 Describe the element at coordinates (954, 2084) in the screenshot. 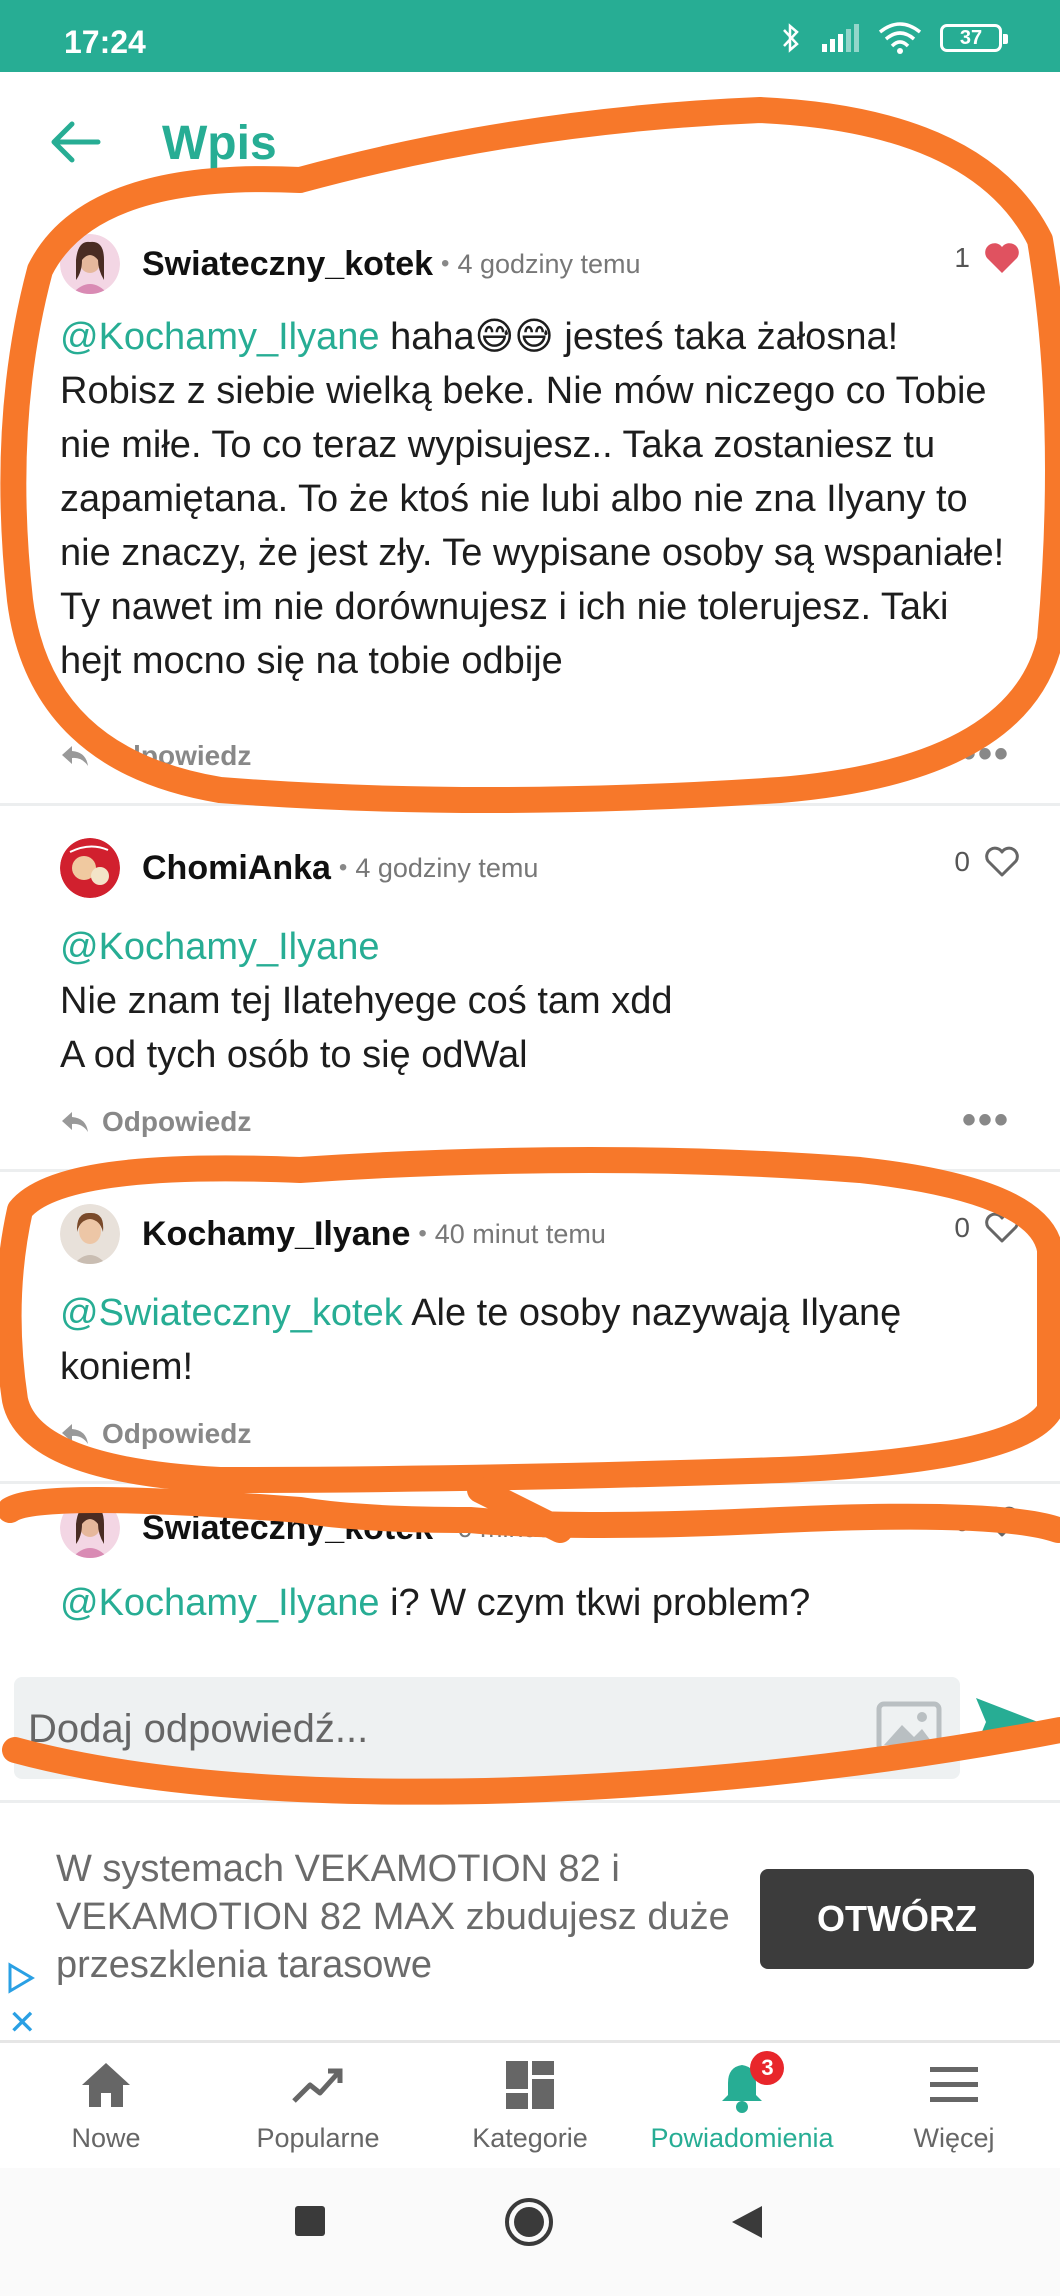

I see `menu-icon` at that location.